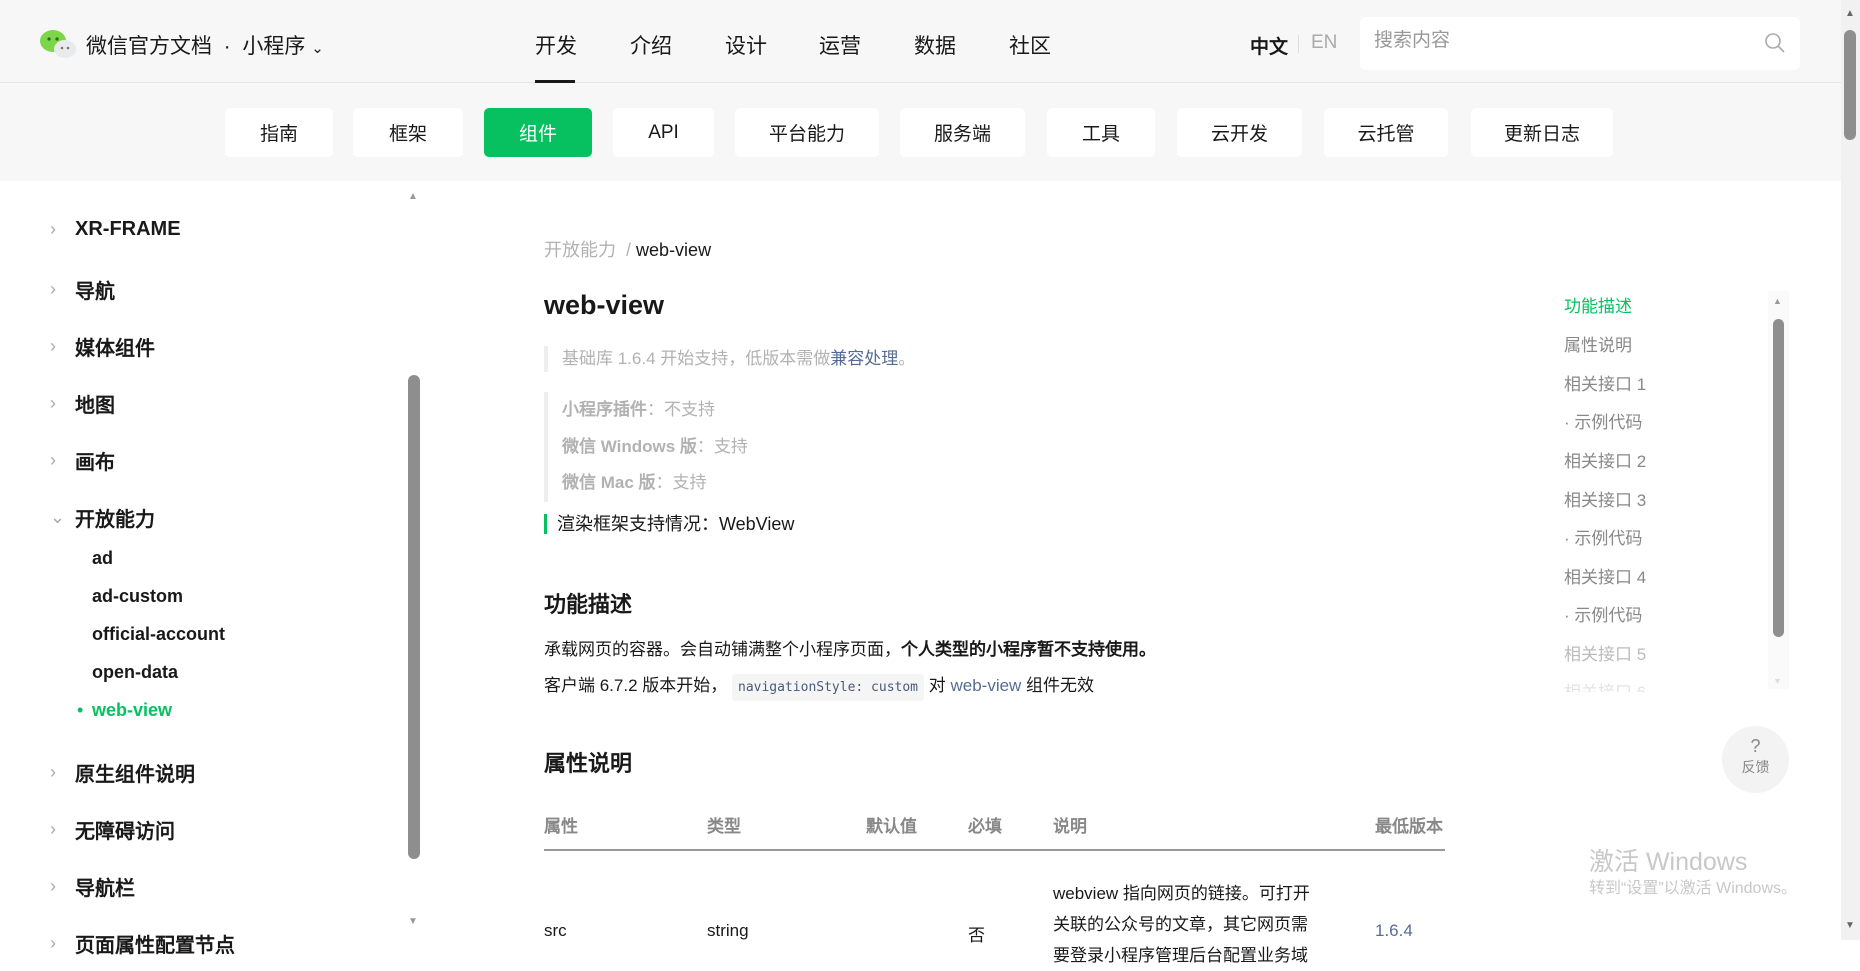 The width and height of the screenshot is (1860, 971). What do you see at coordinates (414, 617) in the screenshot?
I see `sidebar-scrollbar` at bounding box center [414, 617].